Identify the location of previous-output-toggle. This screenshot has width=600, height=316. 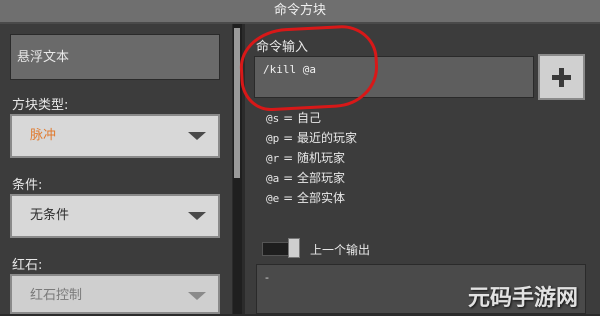
(282, 248).